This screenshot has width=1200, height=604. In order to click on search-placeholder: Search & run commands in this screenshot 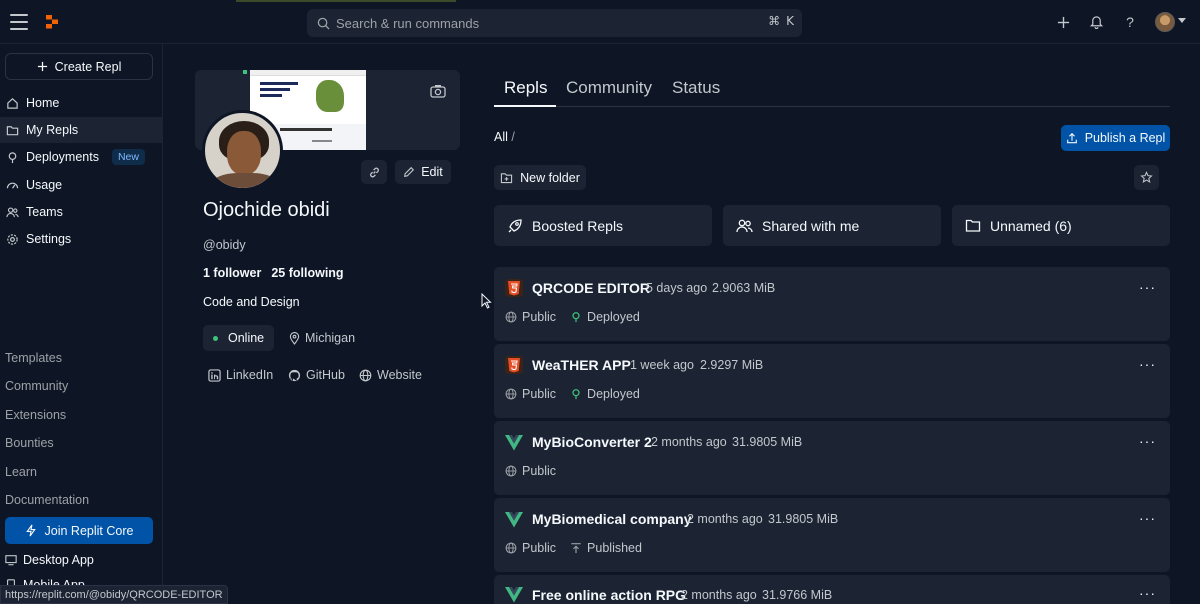, I will do `click(408, 23)`.